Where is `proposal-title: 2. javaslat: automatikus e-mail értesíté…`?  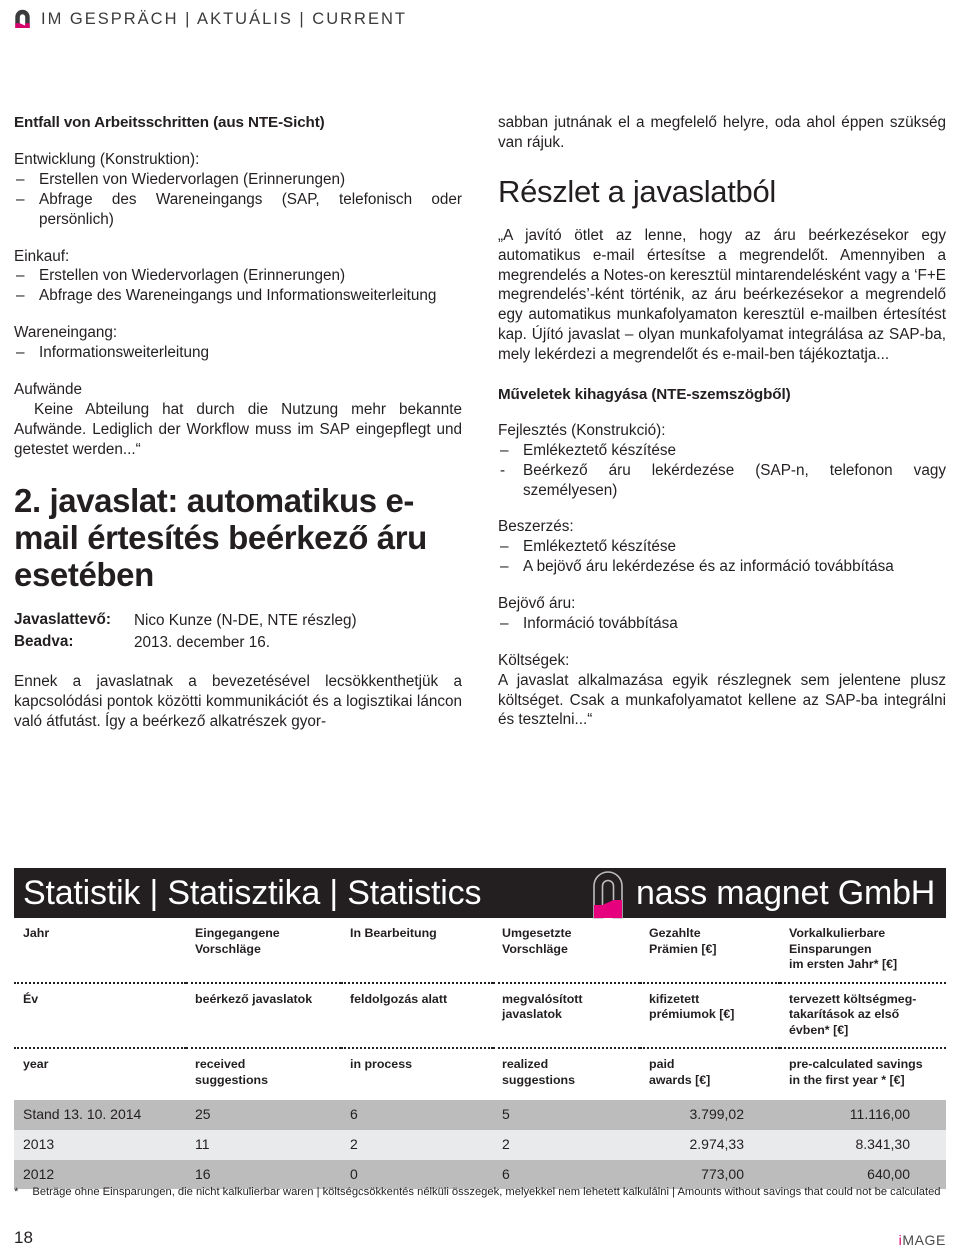 proposal-title: 2. javaslat: automatikus e-mail értesíté… is located at coordinates (220, 538).